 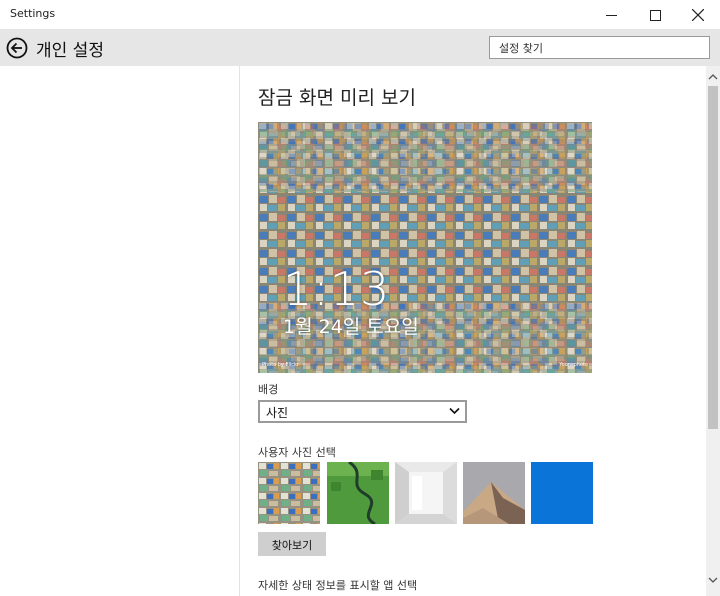 I want to click on maximize-button, so click(x=655, y=15).